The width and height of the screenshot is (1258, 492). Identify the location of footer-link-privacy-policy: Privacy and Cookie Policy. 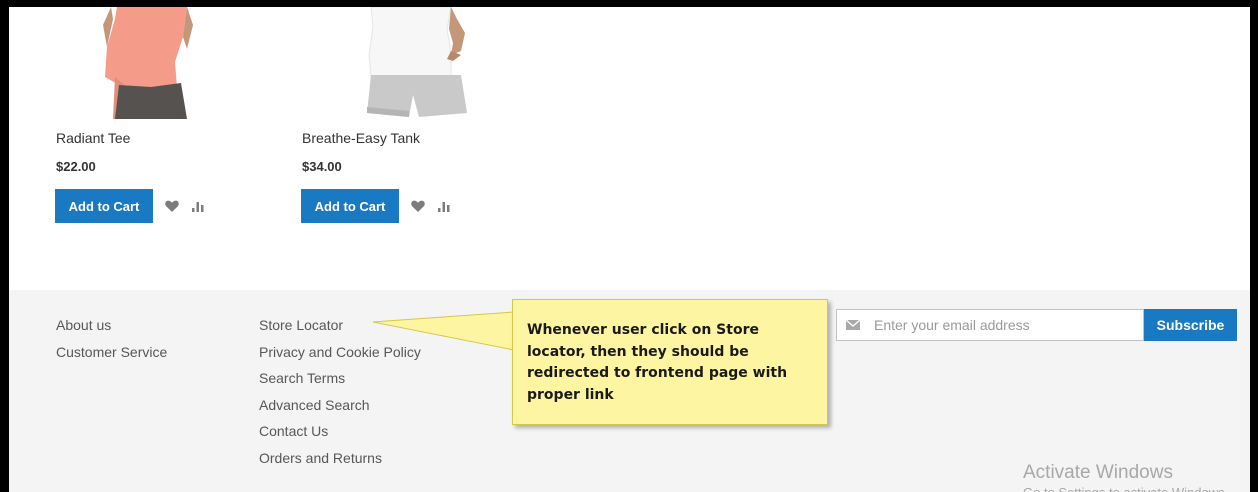
(340, 352).